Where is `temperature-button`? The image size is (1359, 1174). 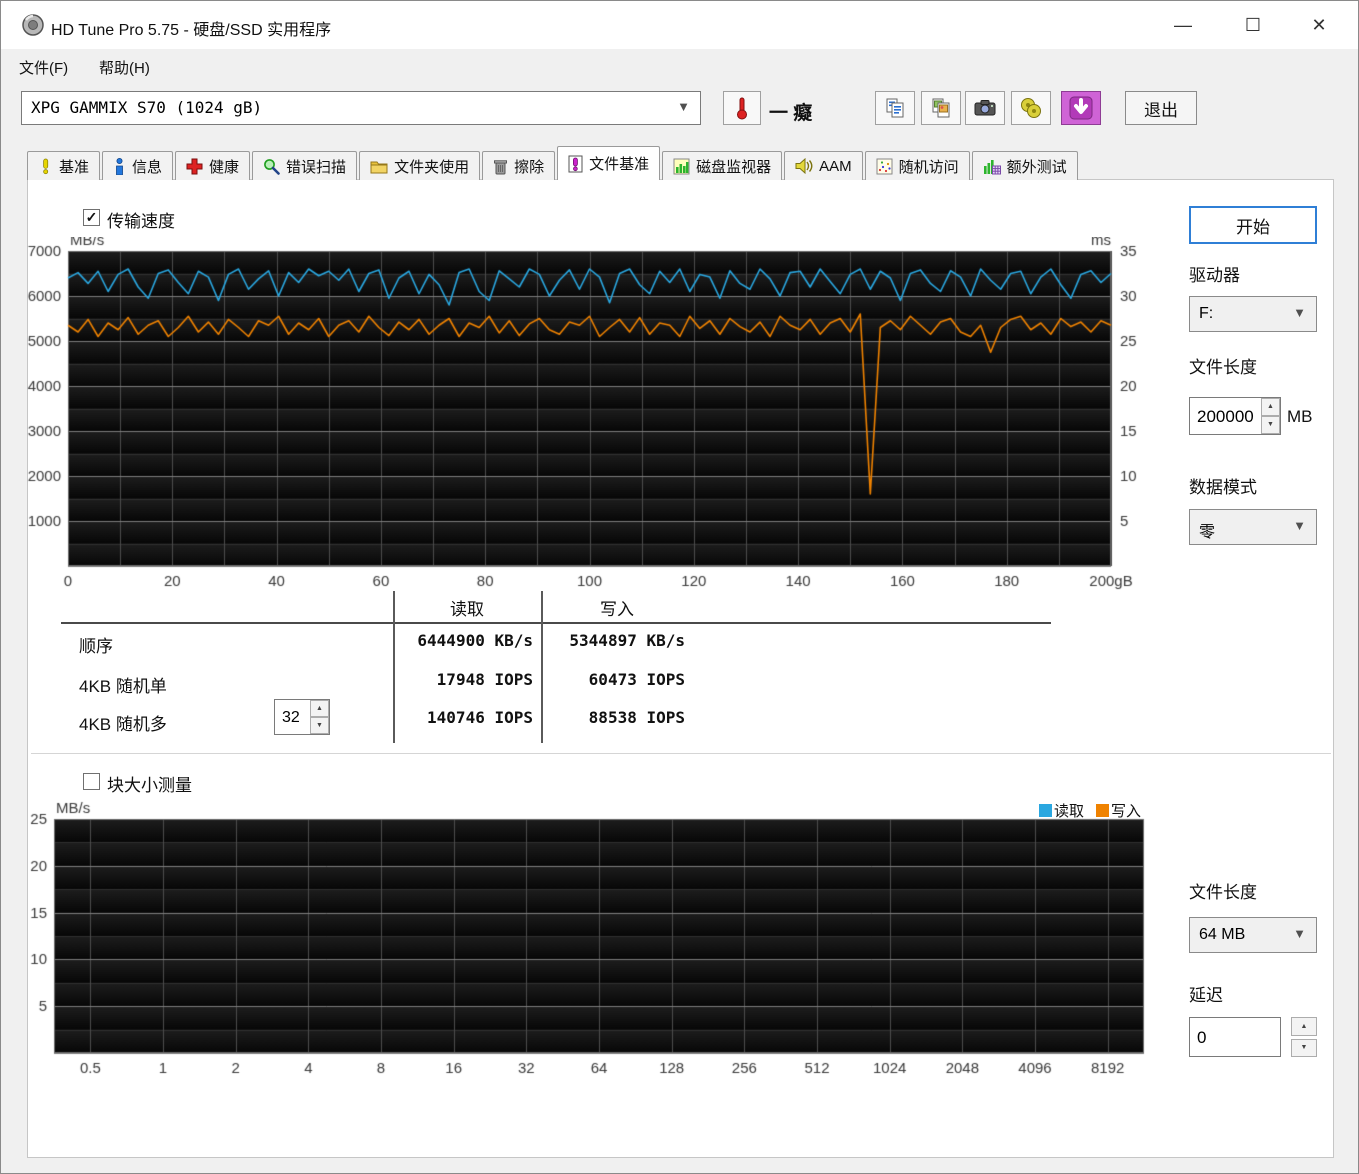
temperature-button is located at coordinates (742, 108).